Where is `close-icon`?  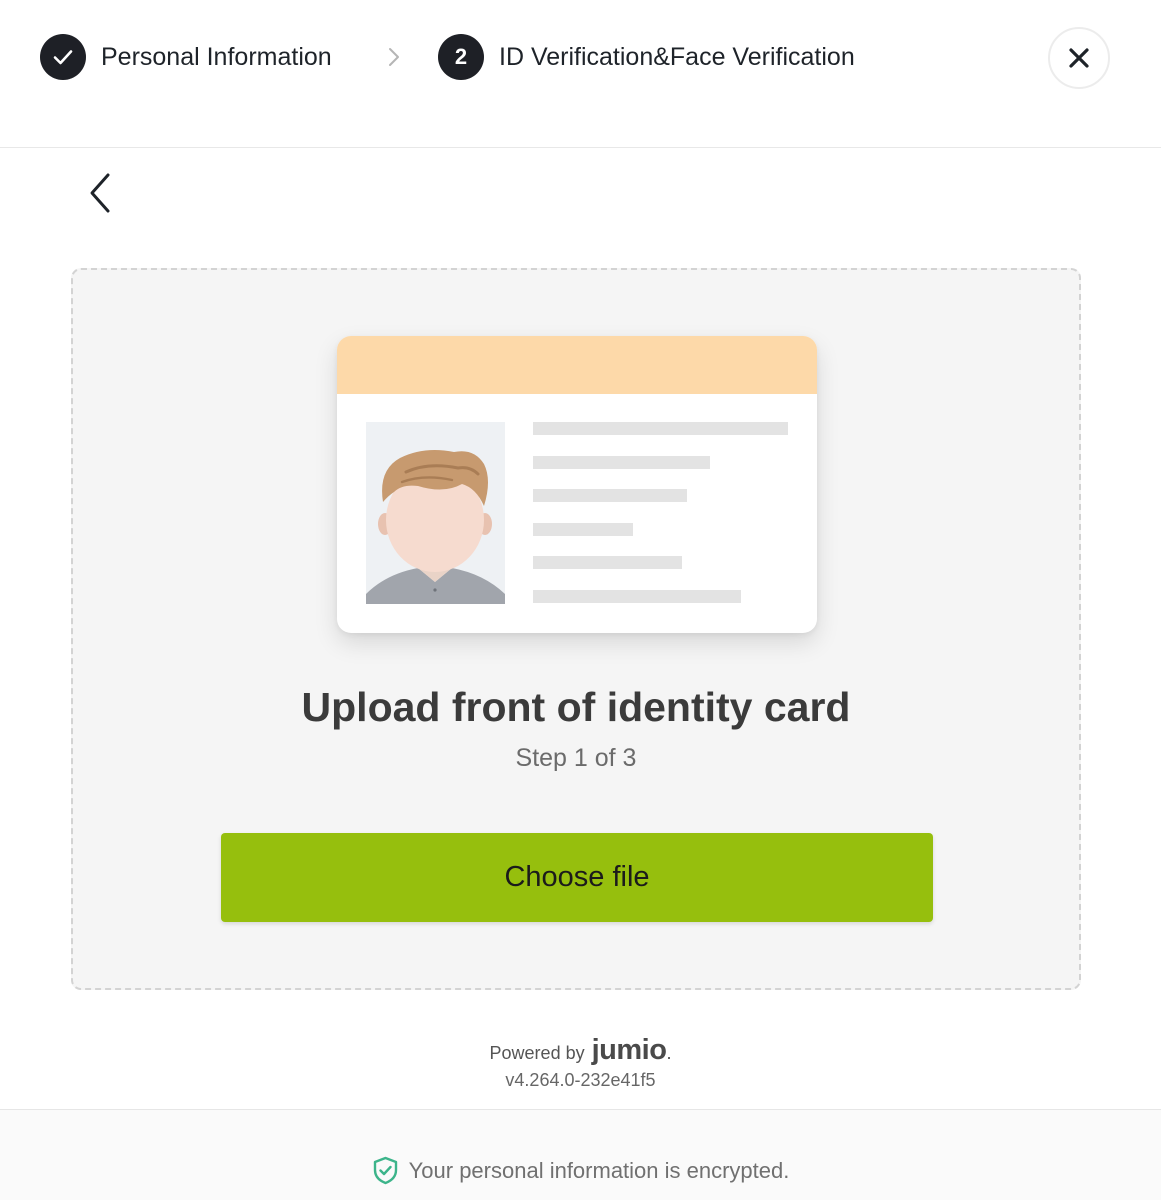
close-icon is located at coordinates (1079, 58).